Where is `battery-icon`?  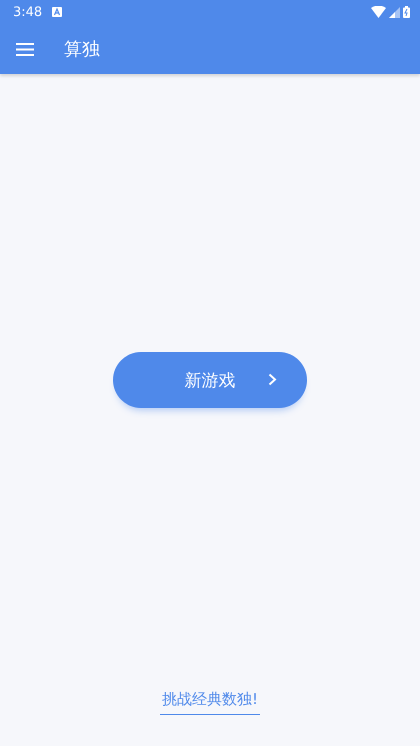
battery-icon is located at coordinates (406, 12).